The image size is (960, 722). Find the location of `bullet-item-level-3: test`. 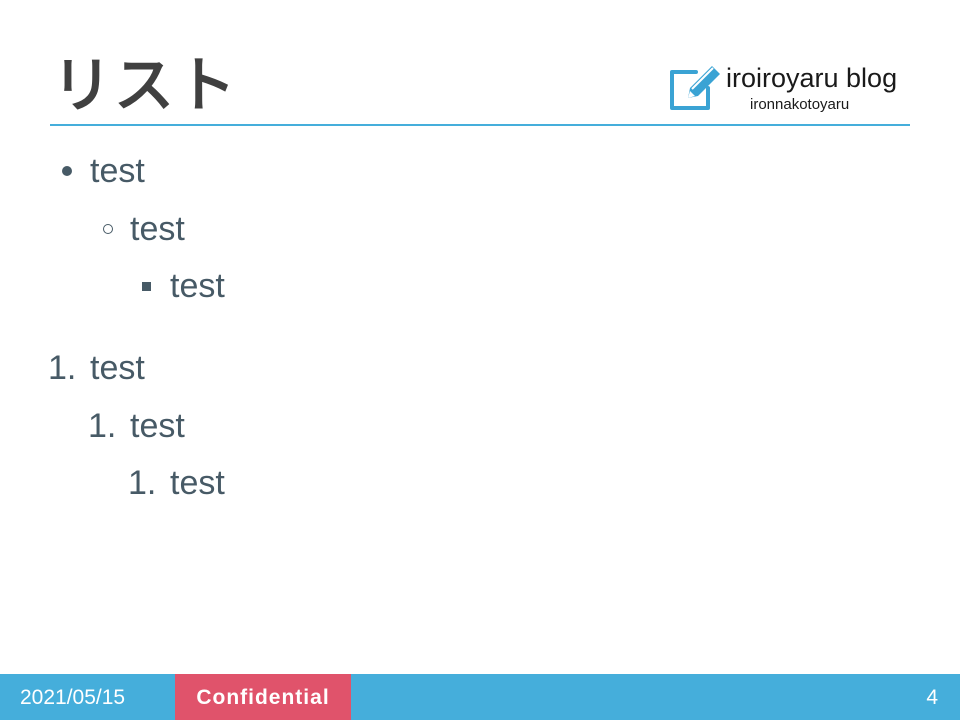

bullet-item-level-3: test is located at coordinates (197, 286).